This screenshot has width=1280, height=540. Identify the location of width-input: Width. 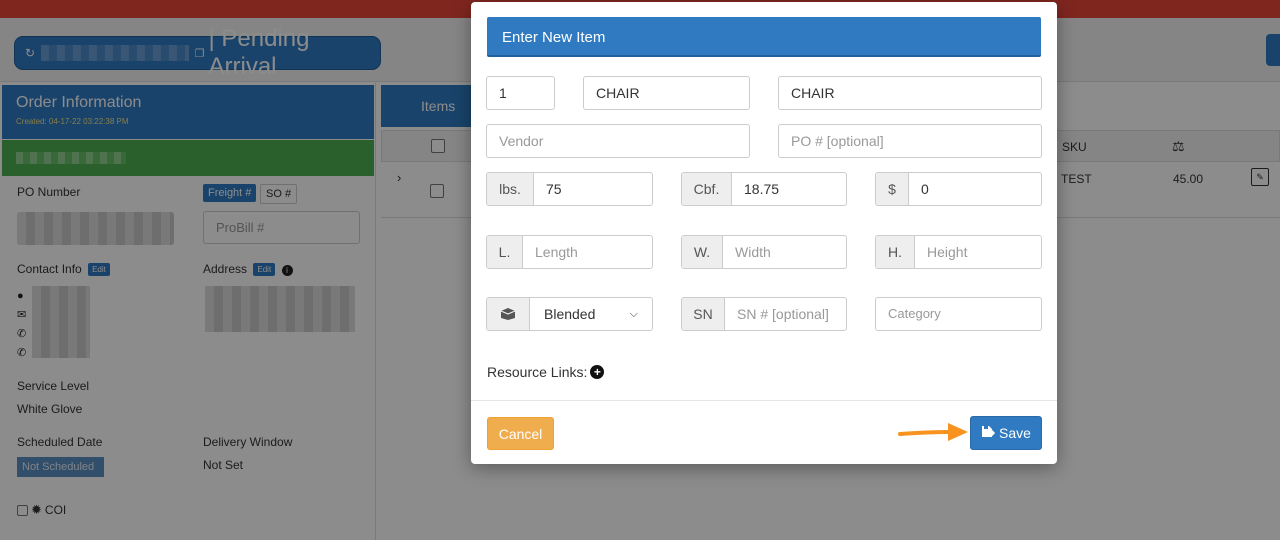
(784, 252).